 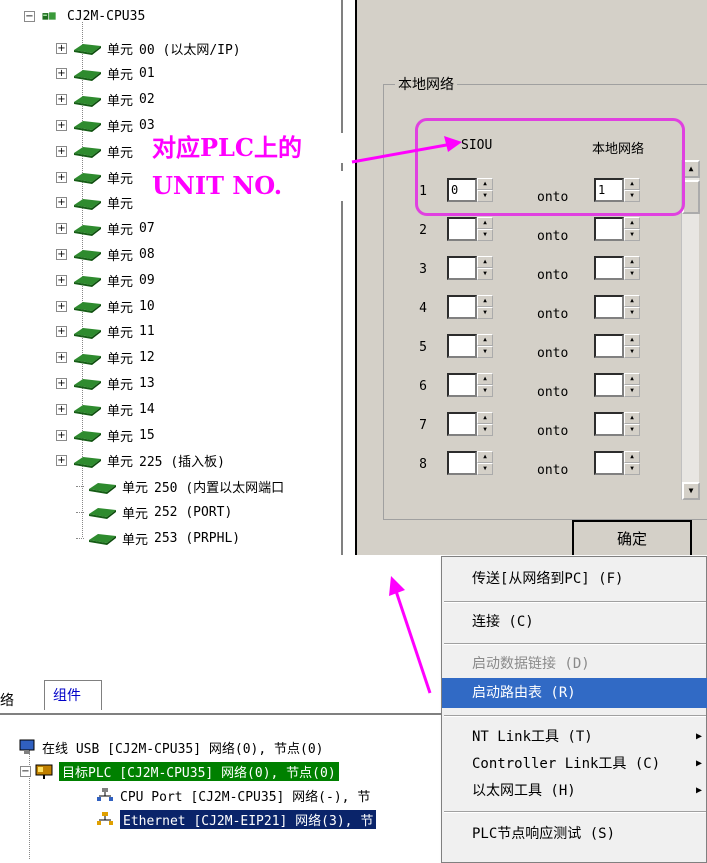 I want to click on tree-unit-row: + 单元 01, so click(x=105, y=74).